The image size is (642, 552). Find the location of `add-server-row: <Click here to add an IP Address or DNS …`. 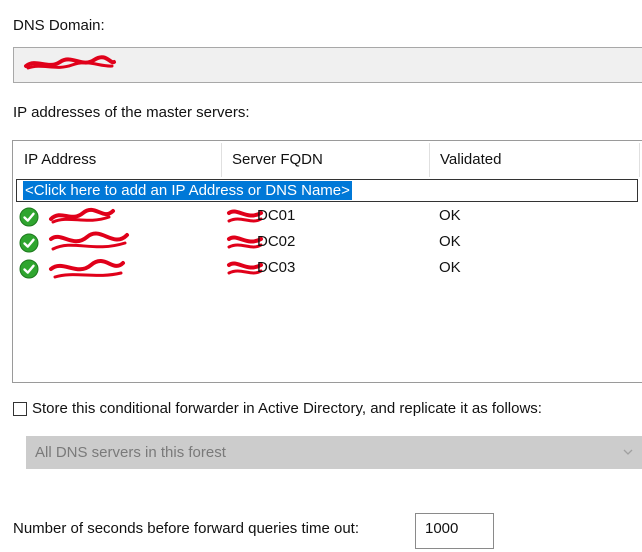

add-server-row: <Click here to add an IP Address or DNS … is located at coordinates (327, 190).